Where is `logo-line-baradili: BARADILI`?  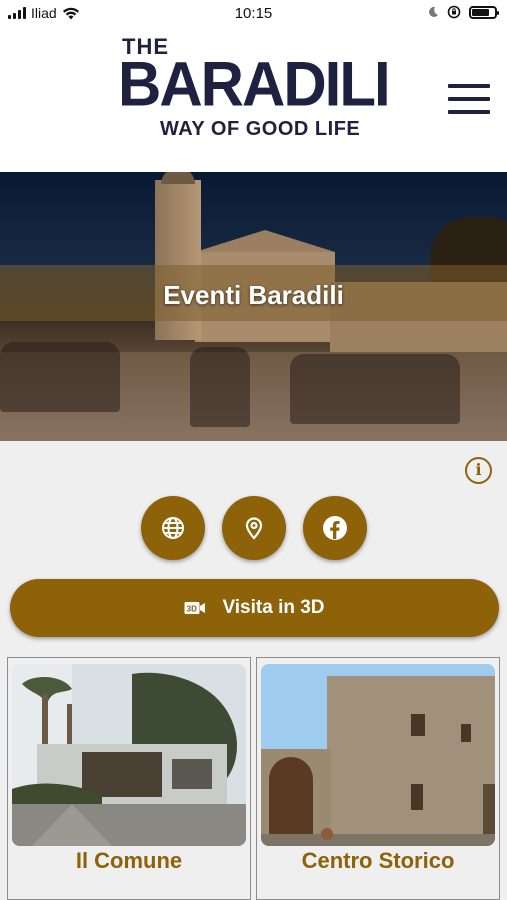
logo-line-baradili: BARADILI is located at coordinates (254, 84).